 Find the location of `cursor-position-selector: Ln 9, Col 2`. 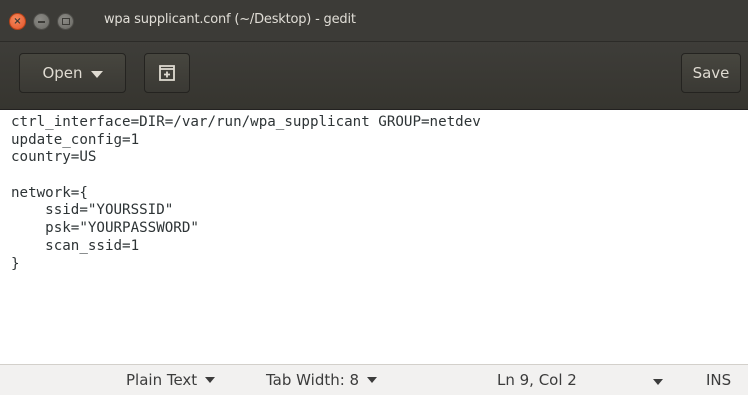

cursor-position-selector: Ln 9, Col 2 is located at coordinates (537, 380).